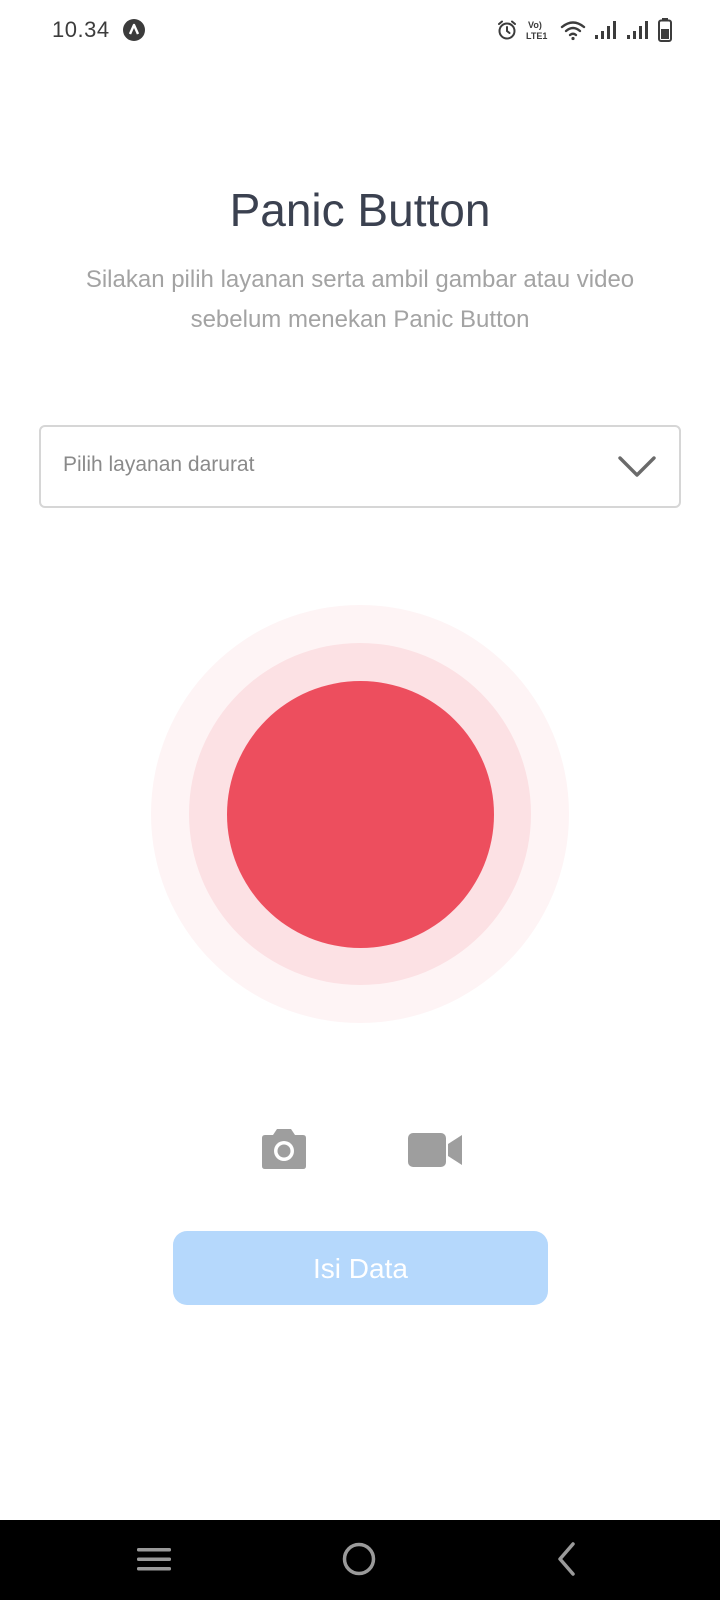  I want to click on emergency-service-placeholder: Pilih layanan darurat, so click(159, 464).